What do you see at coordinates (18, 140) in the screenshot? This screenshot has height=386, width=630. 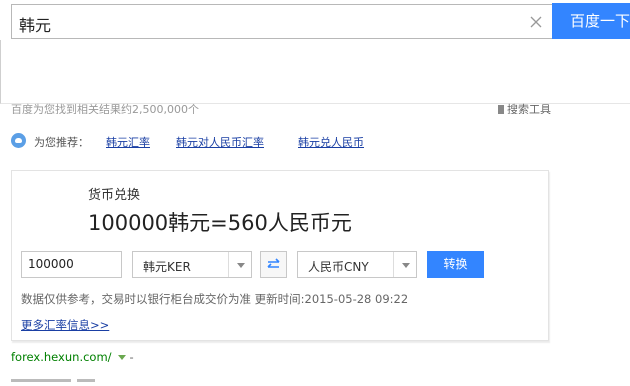 I see `recommend-icon` at bounding box center [18, 140].